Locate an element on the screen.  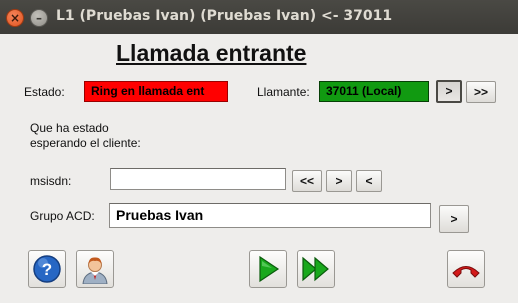
window-close-button: × is located at coordinates (15, 18).